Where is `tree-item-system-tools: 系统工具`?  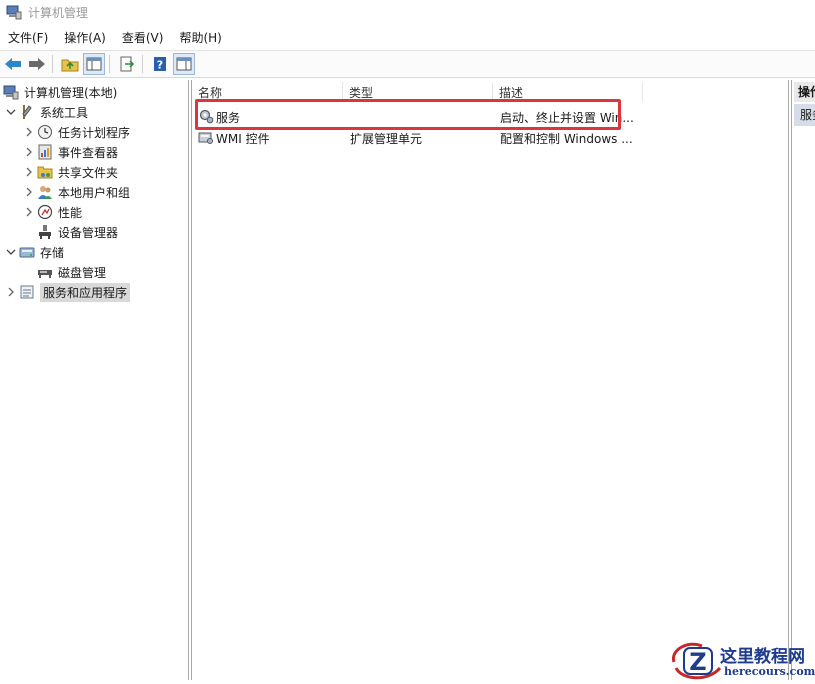
tree-item-system-tools: 系统工具 is located at coordinates (46, 112).